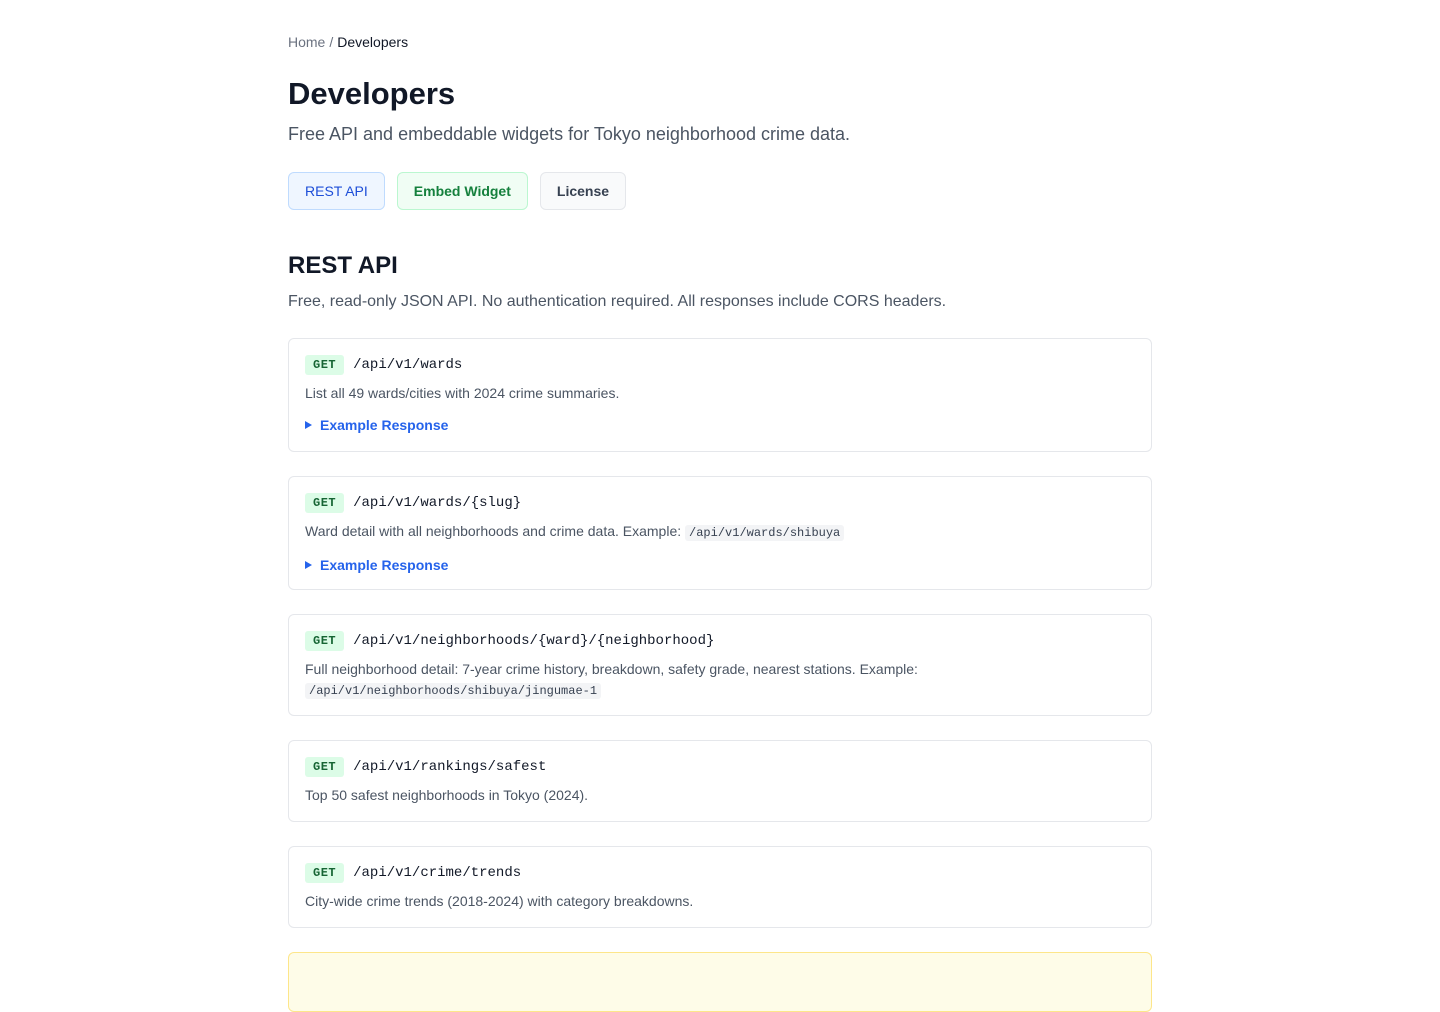 Image resolution: width=1440 pixels, height=1012 pixels. What do you see at coordinates (306, 42) in the screenshot?
I see `breadcrumb-home-link: Home` at bounding box center [306, 42].